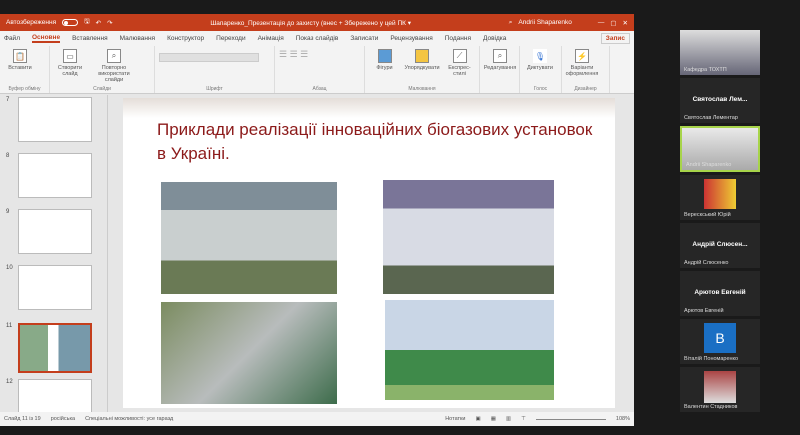 The height and width of the screenshot is (435, 800). Describe the element at coordinates (459, 71) in the screenshot. I see `quick-styles-label: Експрес-стилі` at that location.